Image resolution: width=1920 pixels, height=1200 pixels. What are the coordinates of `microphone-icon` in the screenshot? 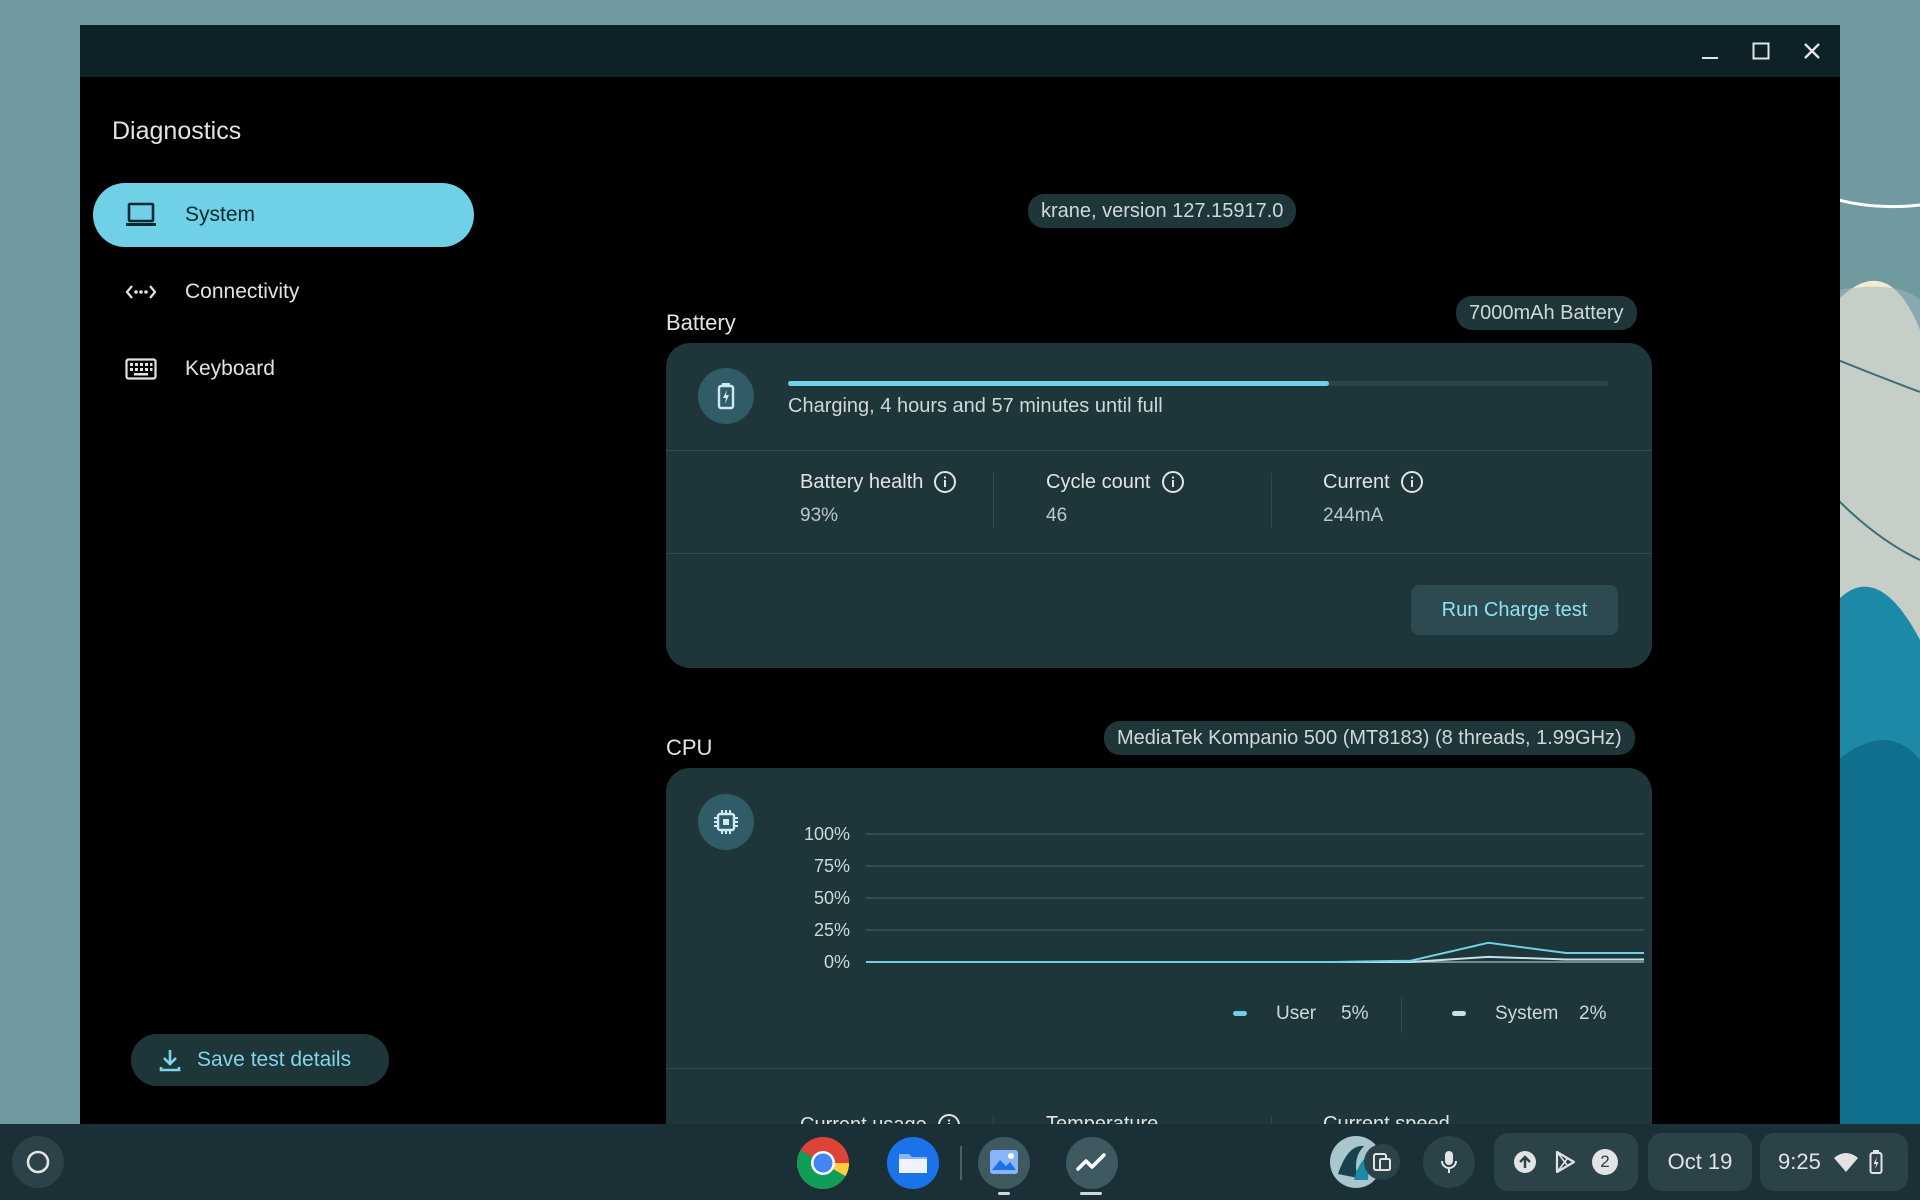 It's located at (1449, 1162).